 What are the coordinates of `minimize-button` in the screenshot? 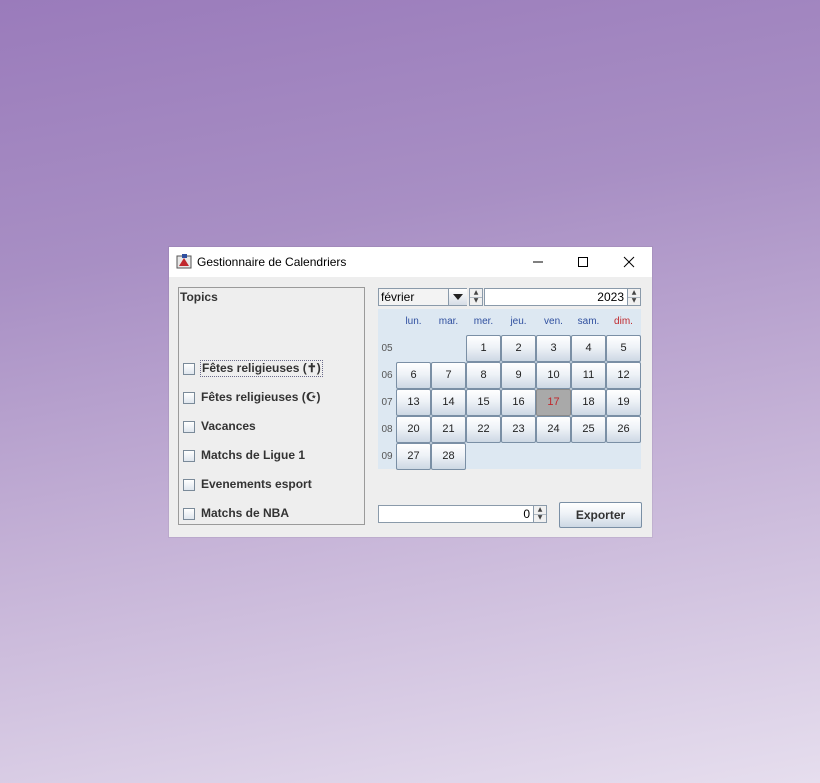 It's located at (538, 262).